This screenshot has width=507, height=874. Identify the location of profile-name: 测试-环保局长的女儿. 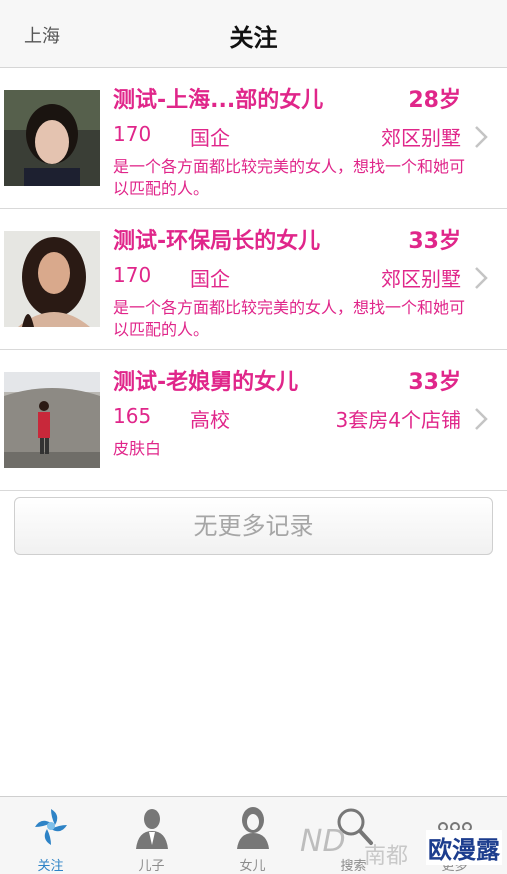
(217, 241).